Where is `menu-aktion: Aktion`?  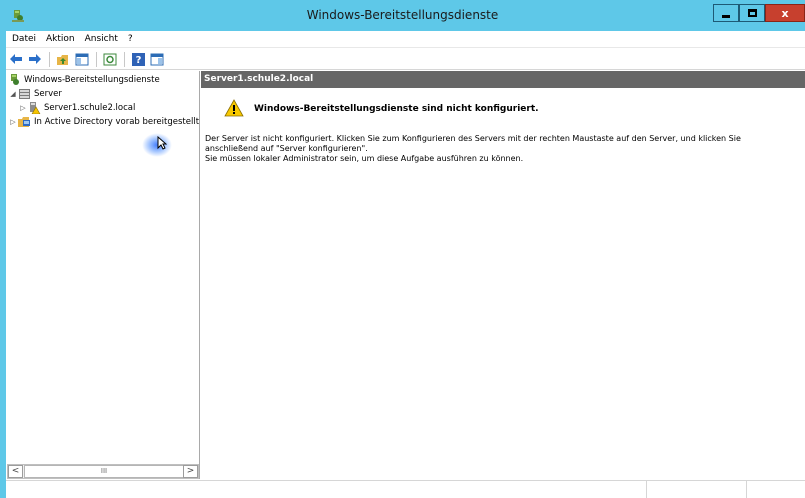 menu-aktion: Aktion is located at coordinates (60, 39).